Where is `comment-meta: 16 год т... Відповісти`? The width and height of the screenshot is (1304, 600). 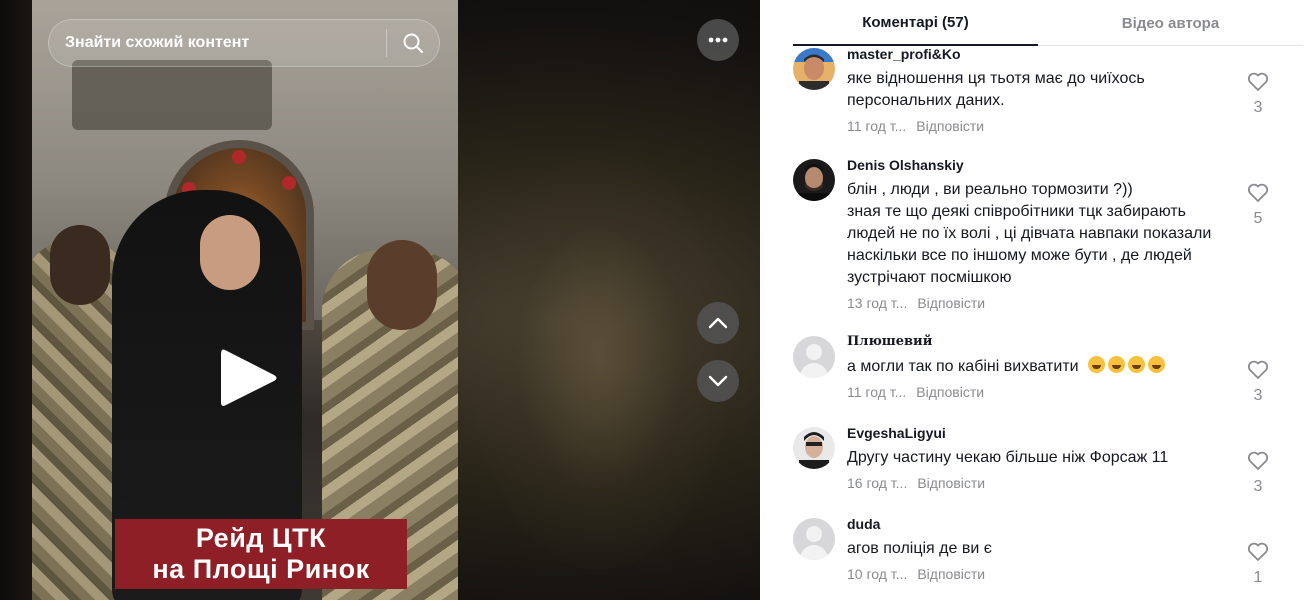 comment-meta: 16 год т... Відповісти is located at coordinates (916, 483).